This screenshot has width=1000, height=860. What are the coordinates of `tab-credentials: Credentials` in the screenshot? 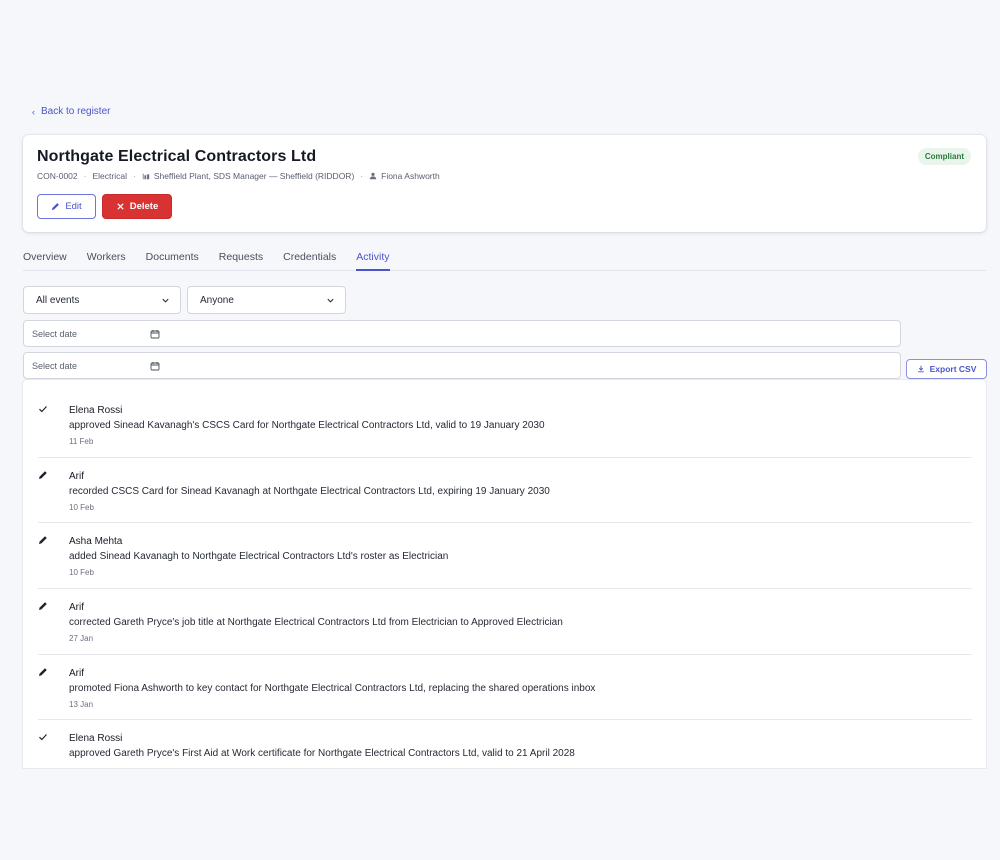 It's located at (309, 257).